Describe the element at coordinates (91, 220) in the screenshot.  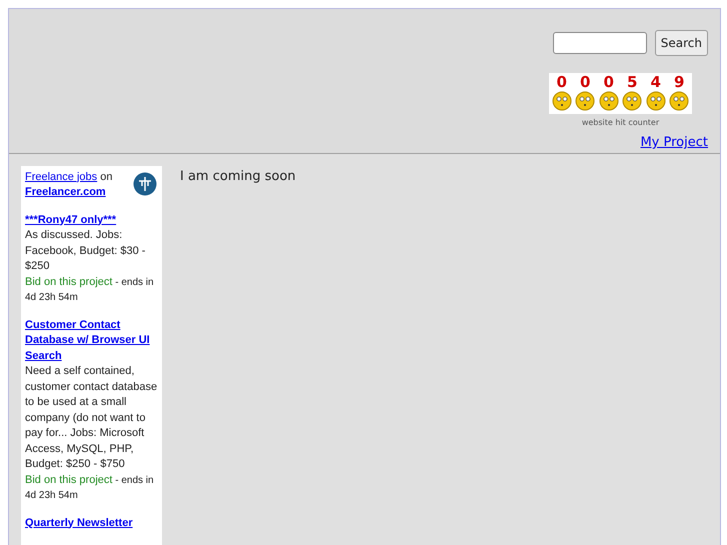
I see `project-title-link: ***Rony47 only***` at that location.